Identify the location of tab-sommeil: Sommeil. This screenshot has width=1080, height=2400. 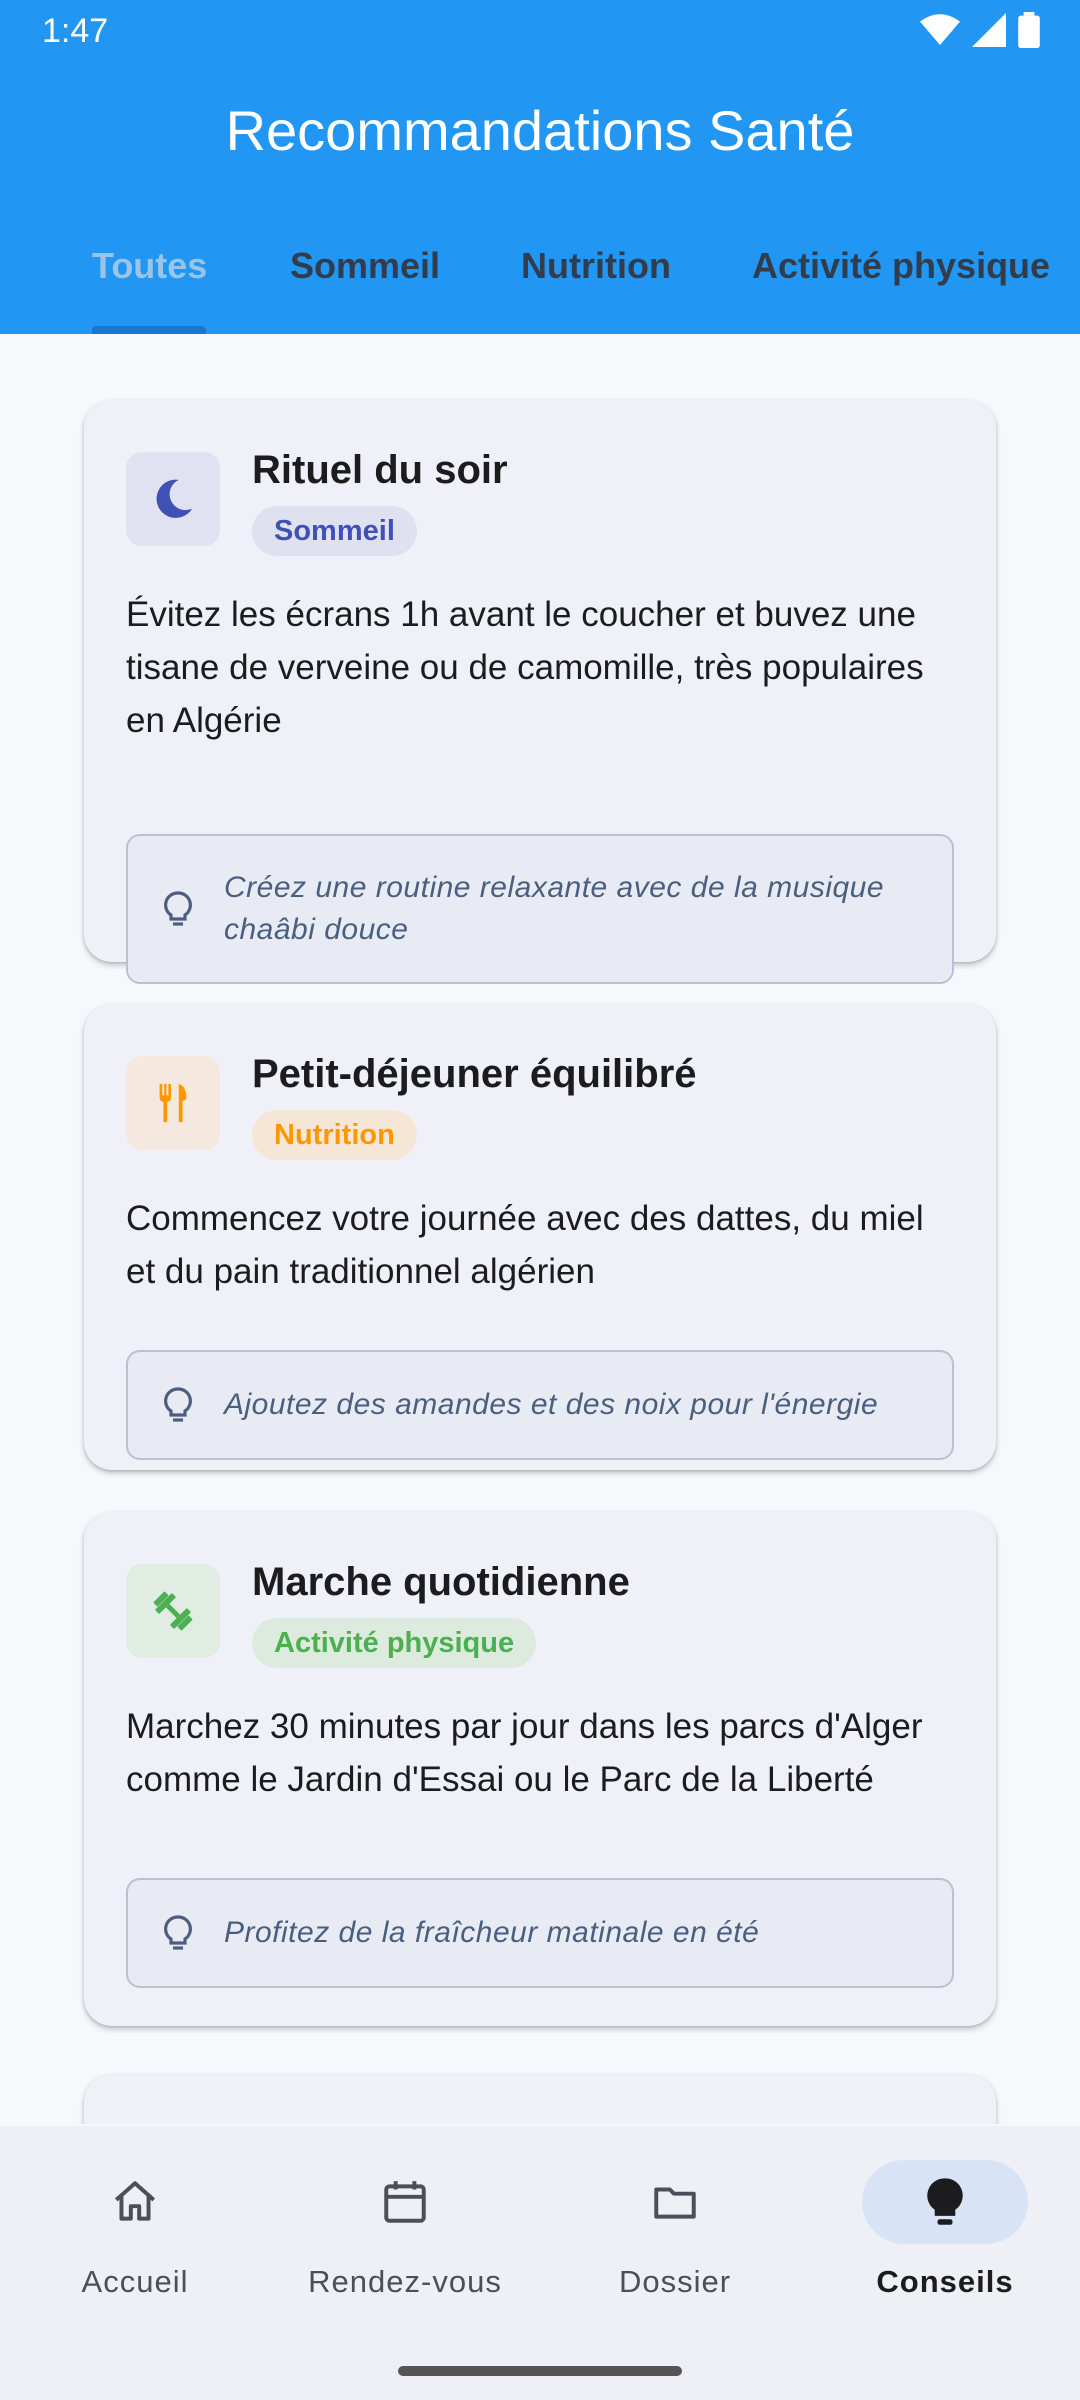
(365, 266).